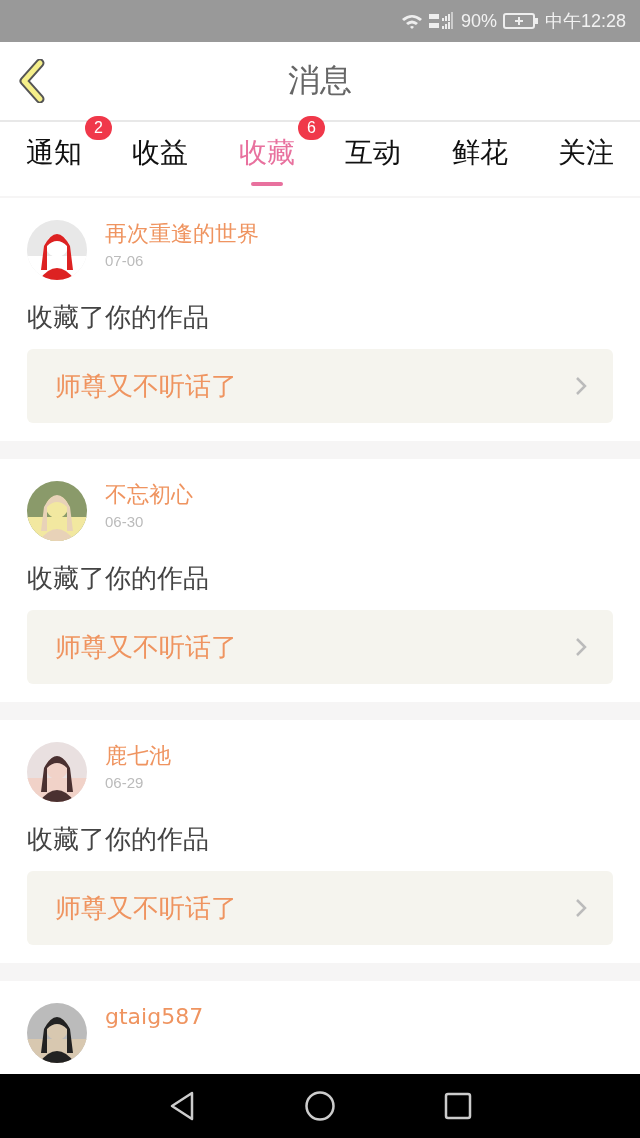 The height and width of the screenshot is (1138, 640). What do you see at coordinates (320, 1106) in the screenshot?
I see `home-icon` at bounding box center [320, 1106].